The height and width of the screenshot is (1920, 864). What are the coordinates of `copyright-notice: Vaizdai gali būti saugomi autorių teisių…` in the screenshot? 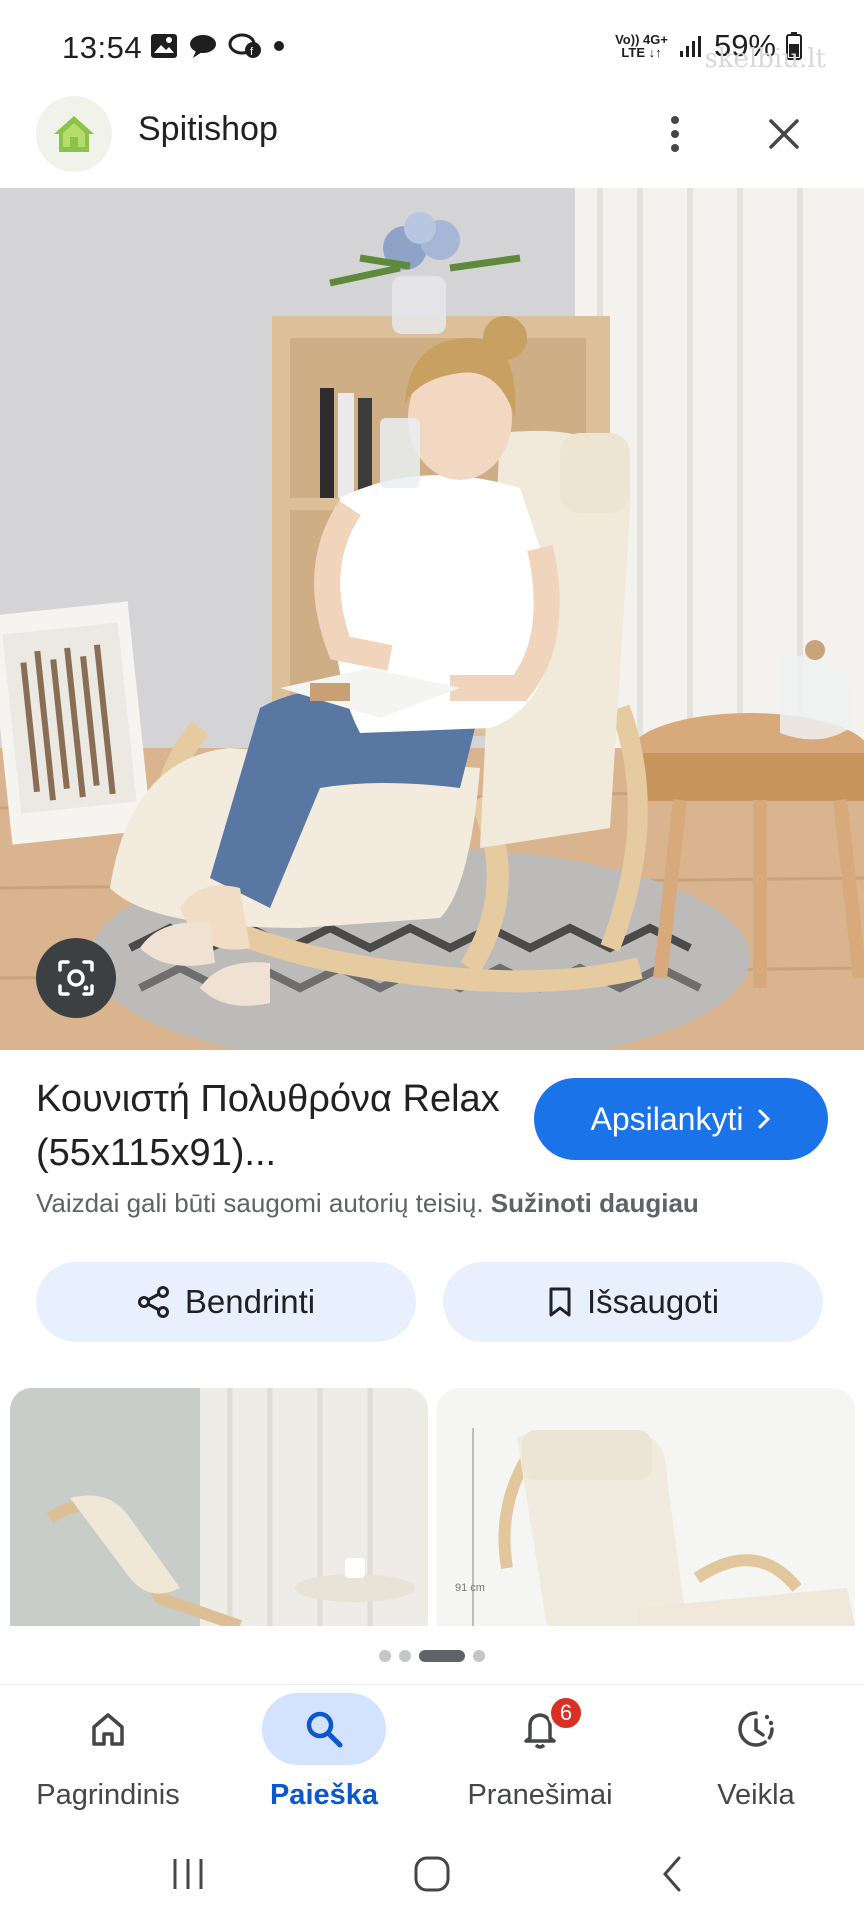 It's located at (367, 1203).